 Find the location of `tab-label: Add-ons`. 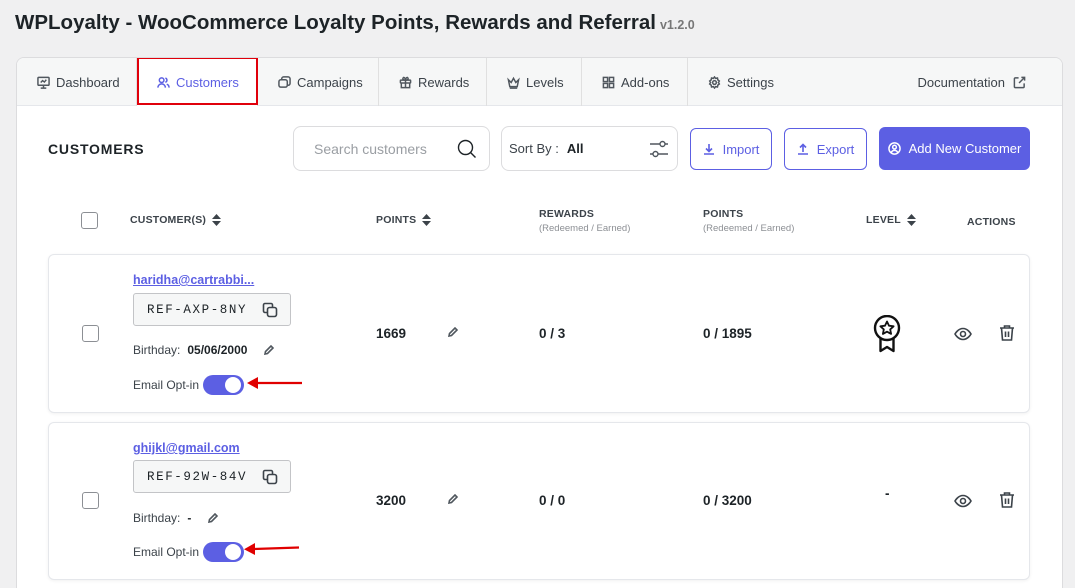

tab-label: Add-ons is located at coordinates (645, 82).